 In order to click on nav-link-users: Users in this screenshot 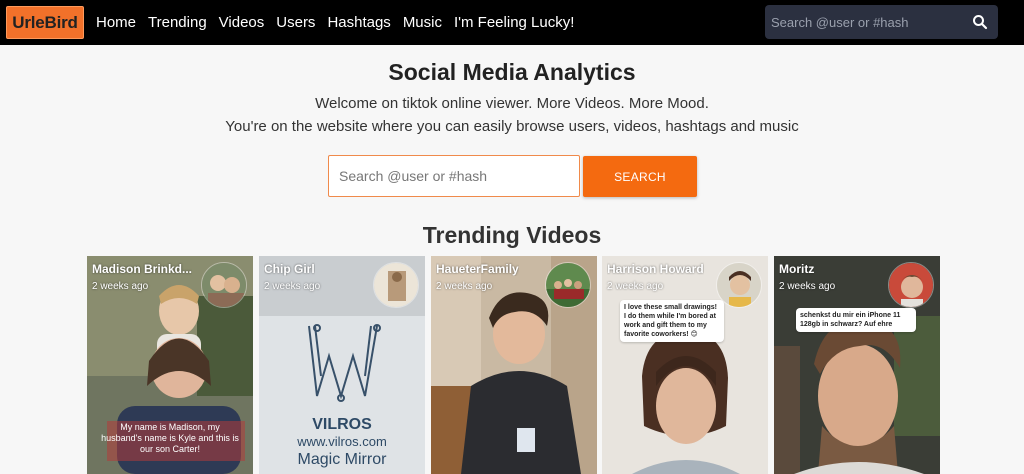, I will do `click(295, 22)`.